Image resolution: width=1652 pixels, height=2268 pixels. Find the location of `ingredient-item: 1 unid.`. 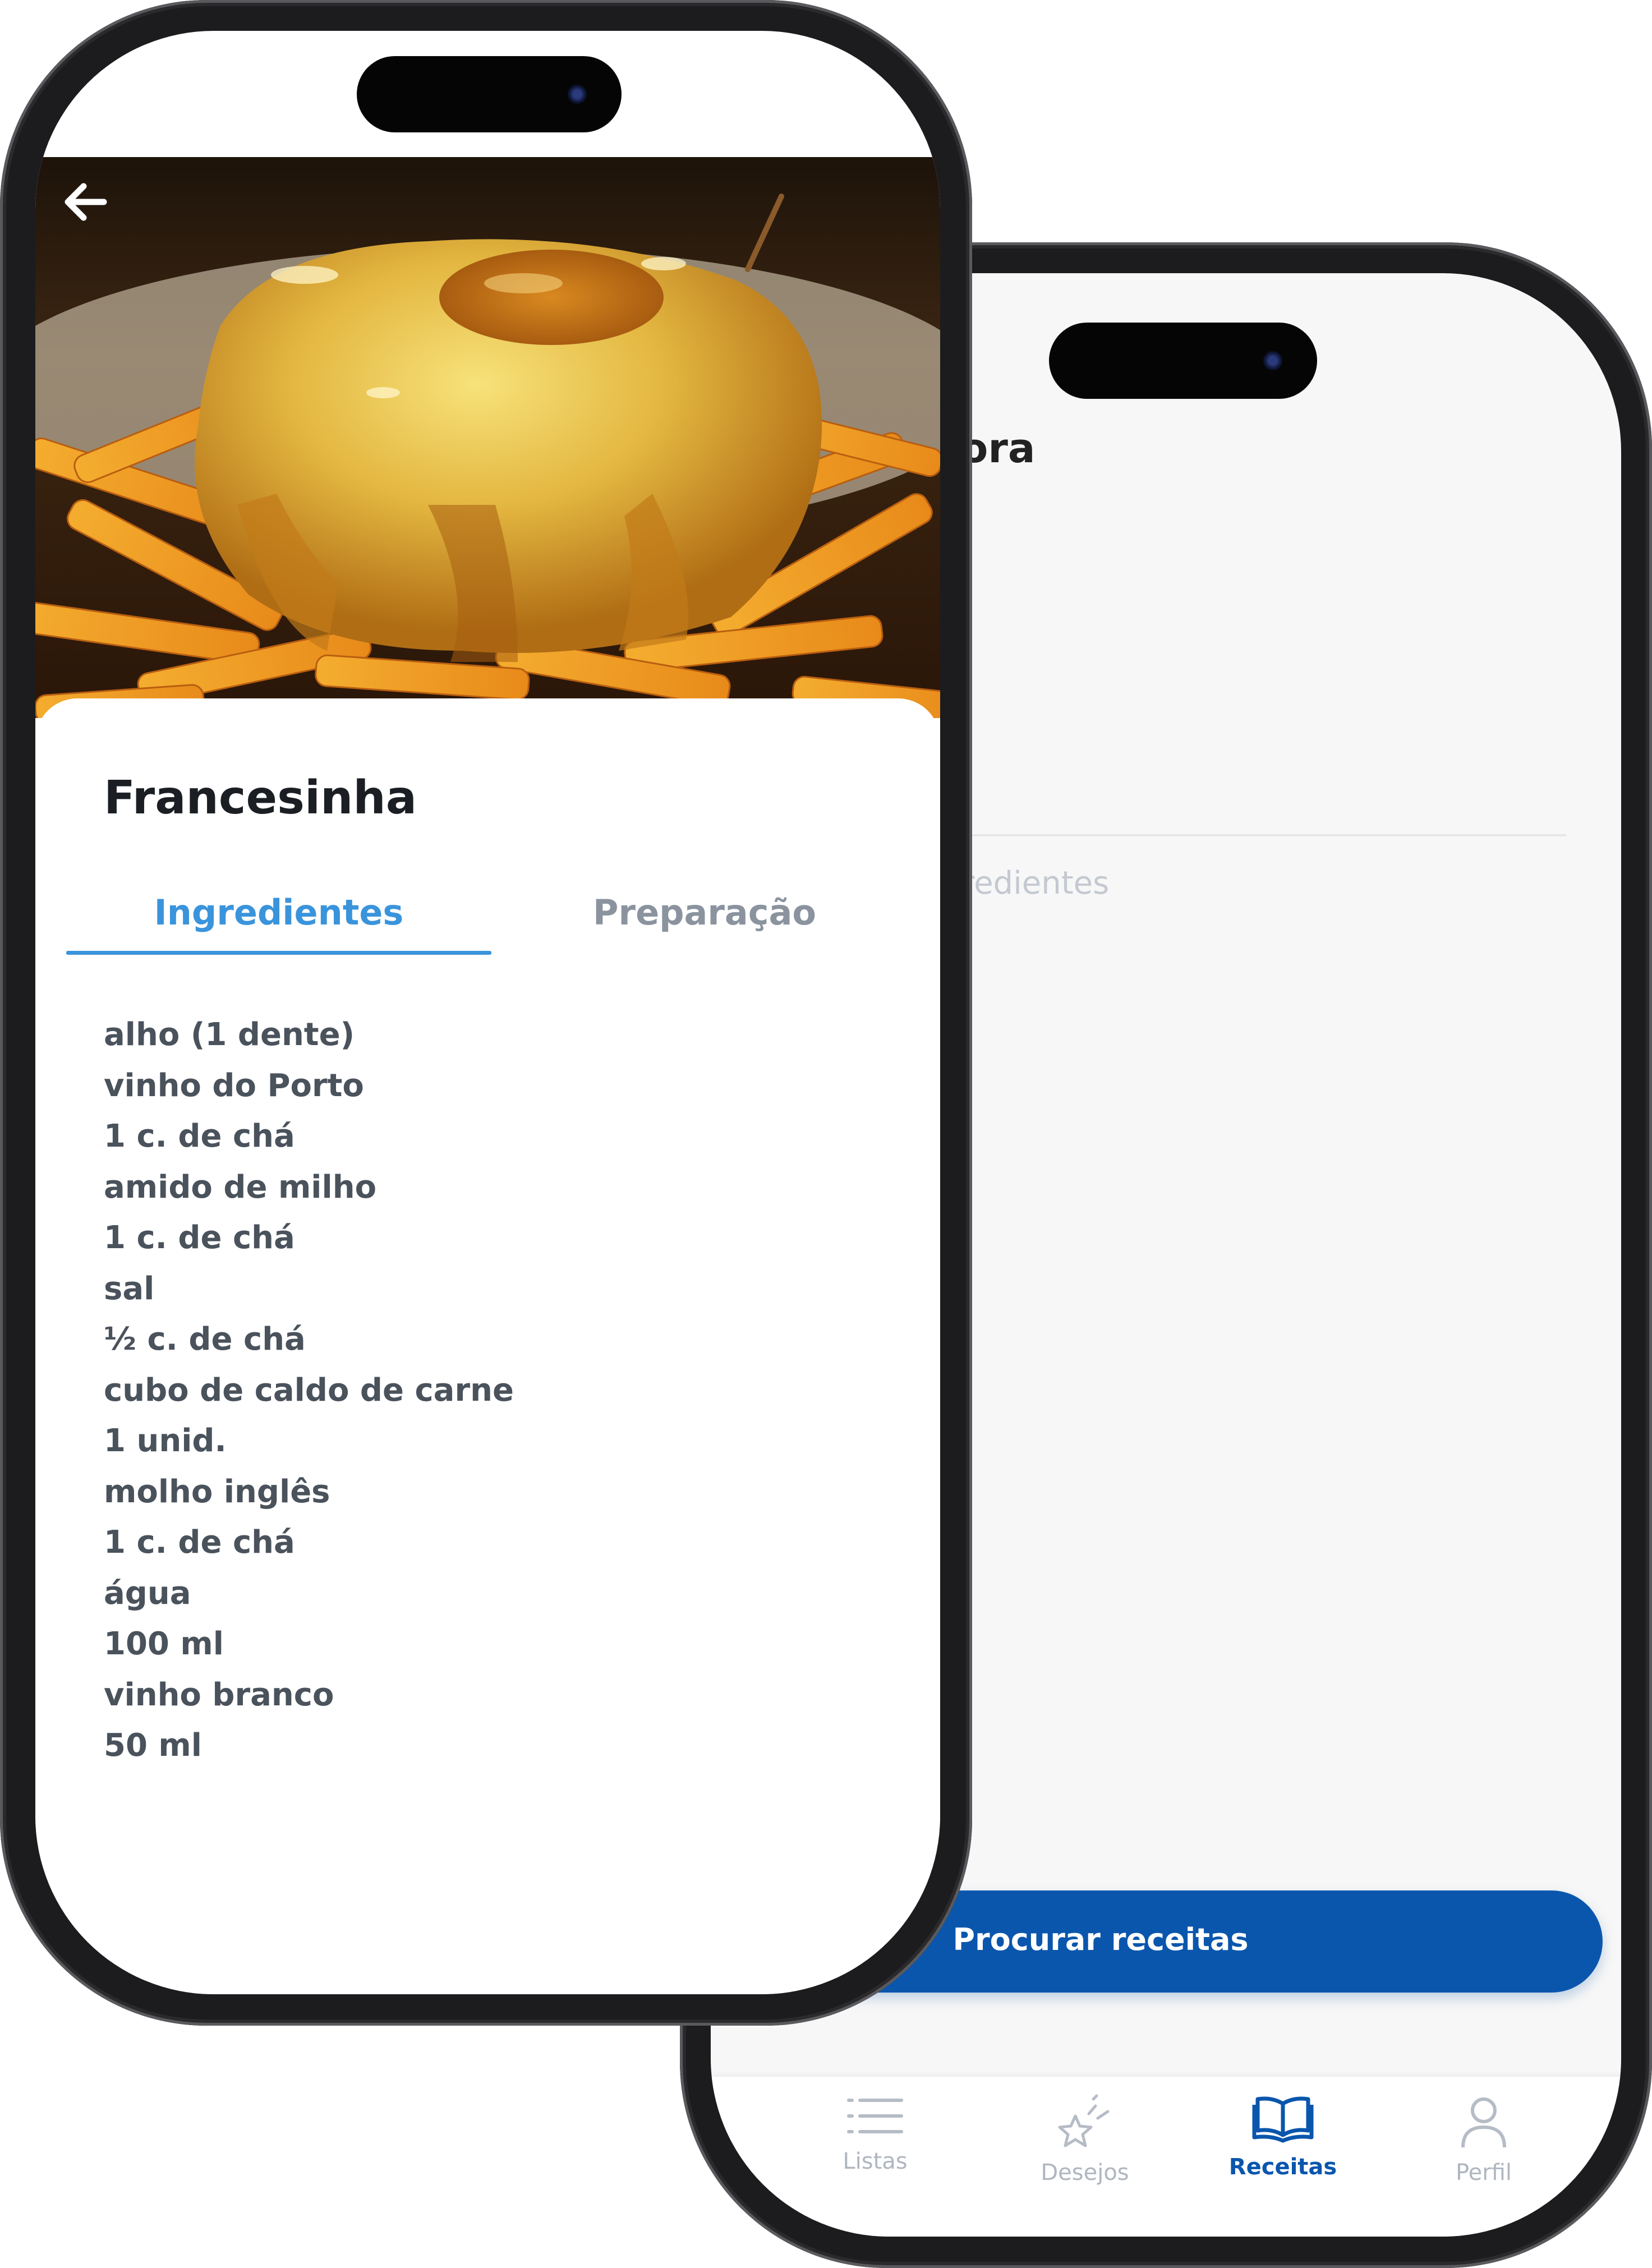

ingredient-item: 1 unid. is located at coordinates (165, 1441).